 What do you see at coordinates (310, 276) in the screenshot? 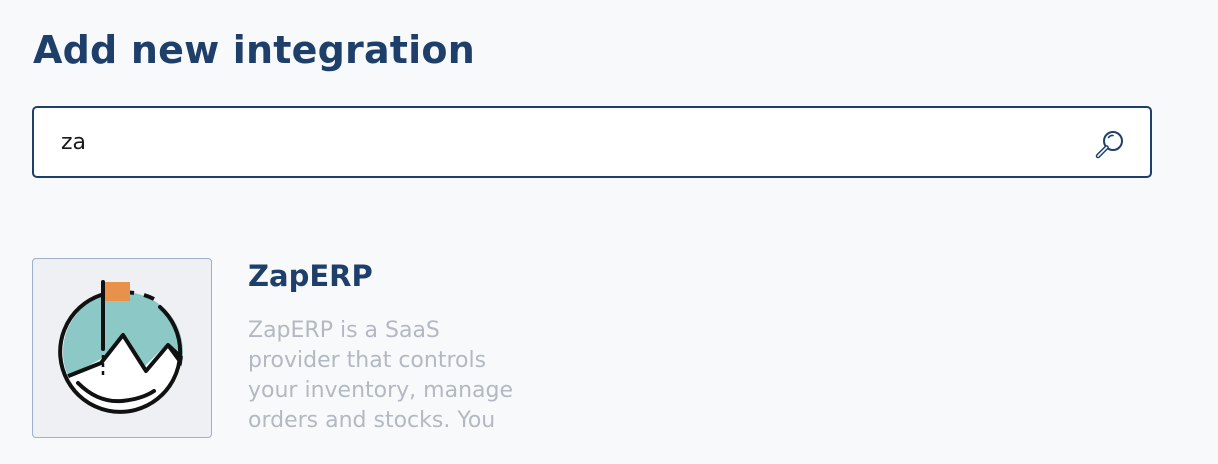
I see `integration-name: ZapERP` at bounding box center [310, 276].